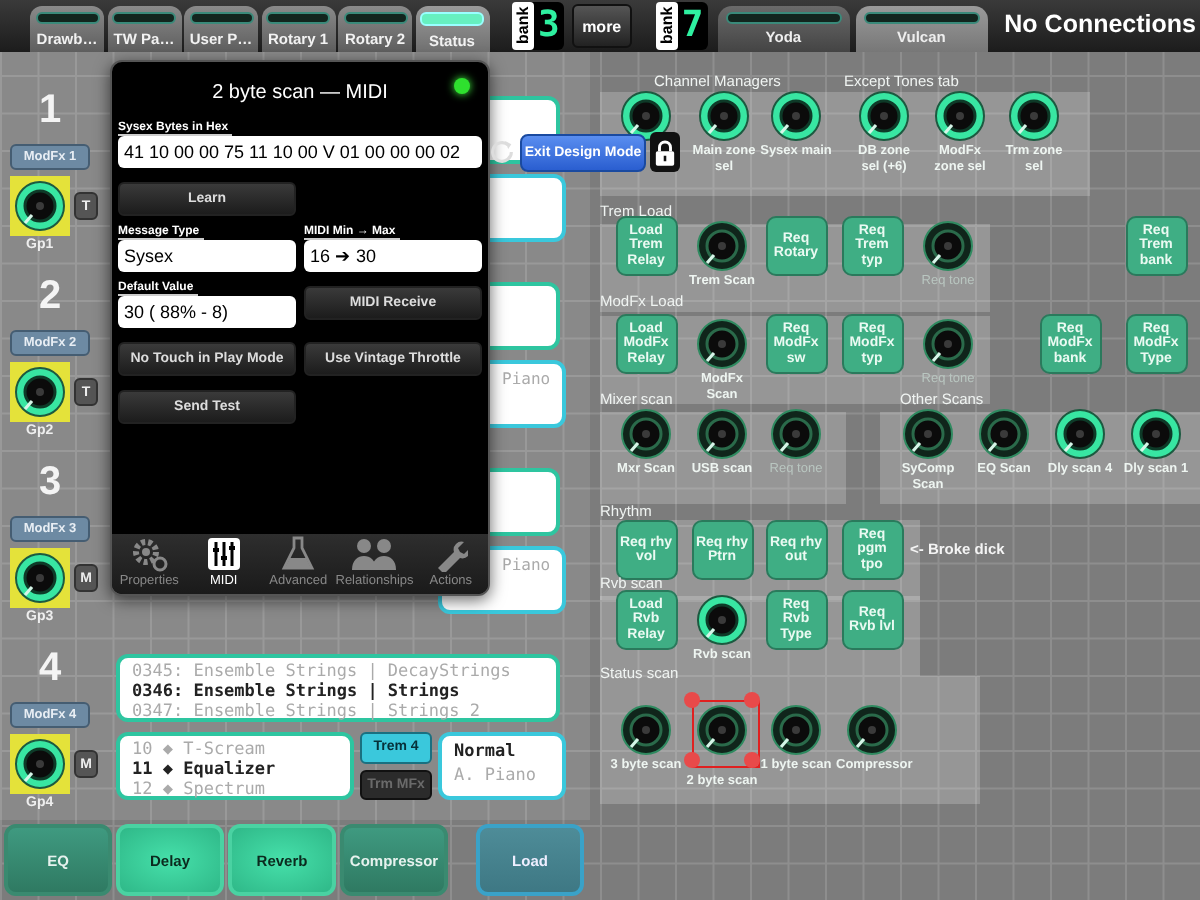  What do you see at coordinates (50, 111) in the screenshot?
I see `row-number: 1` at bounding box center [50, 111].